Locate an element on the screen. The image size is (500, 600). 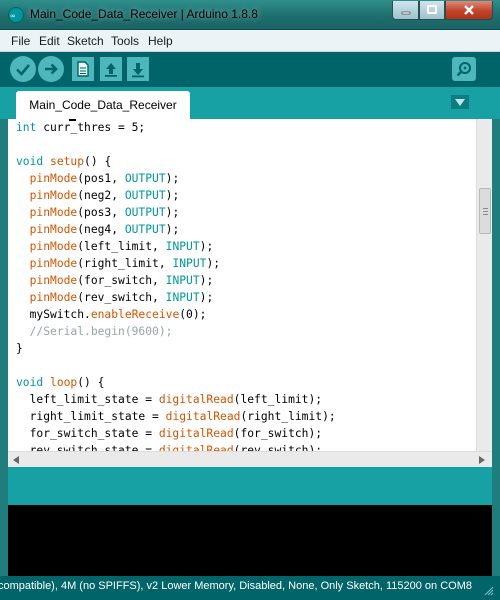
open-button is located at coordinates (111, 69).